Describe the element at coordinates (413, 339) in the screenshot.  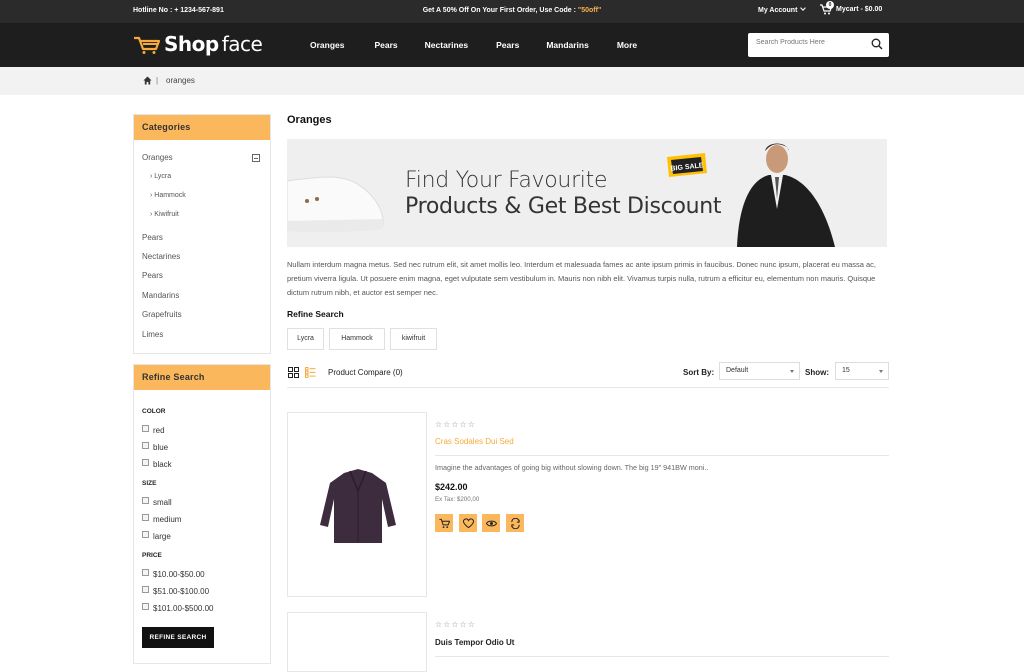
I see `refine-chip-kiwifruit: kiwifruit` at that location.